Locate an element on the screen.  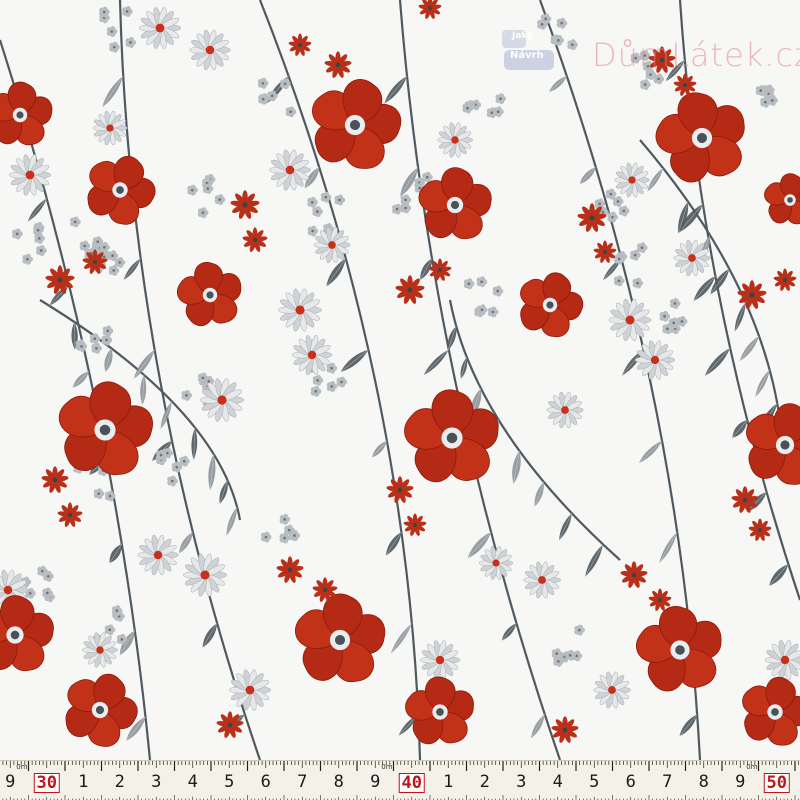
watermark-logo-line1: Jaký is located at coordinates (523, 36).